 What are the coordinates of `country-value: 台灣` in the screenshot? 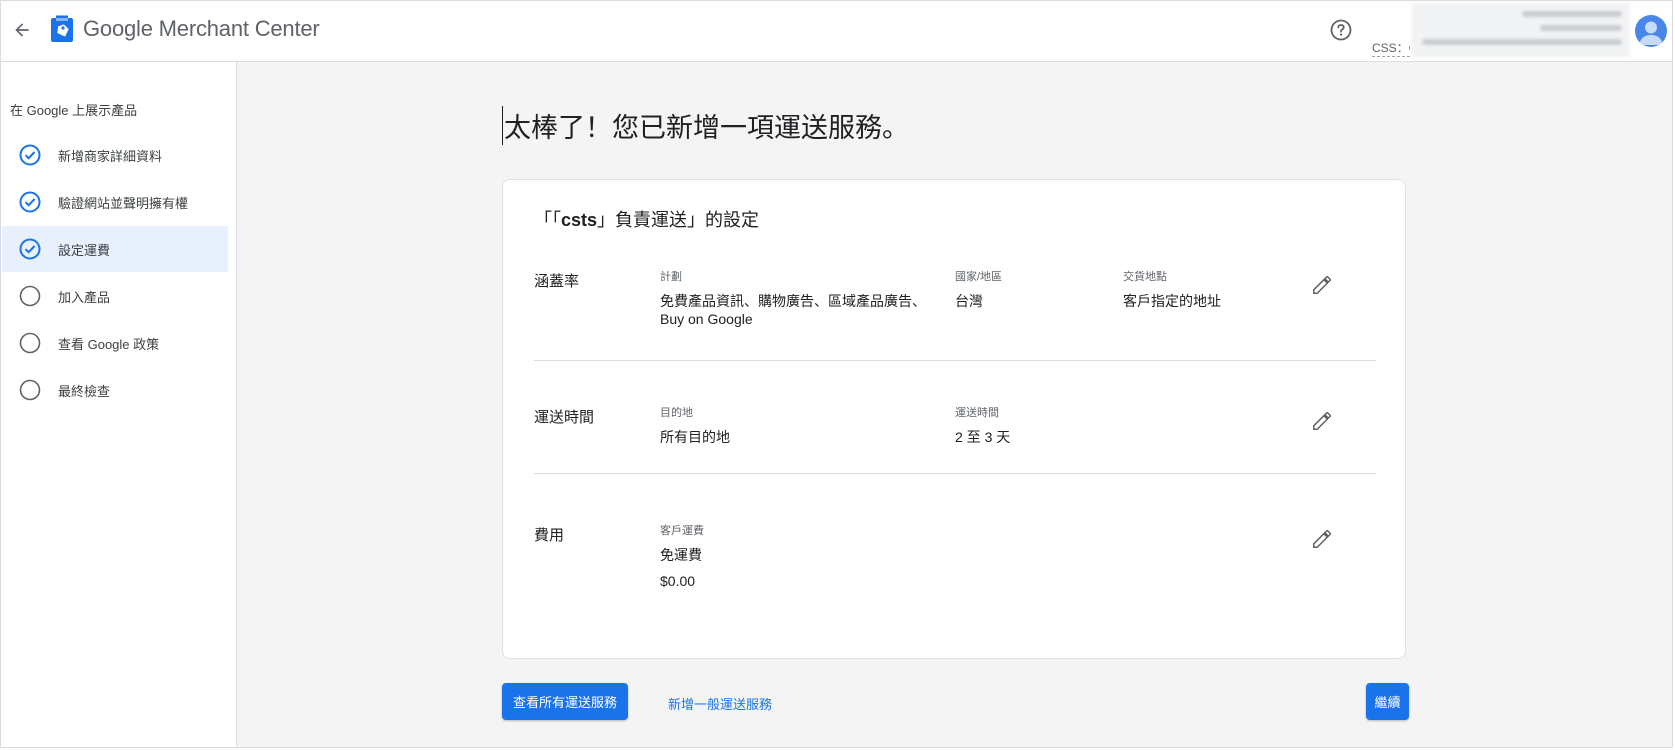 It's located at (969, 301).